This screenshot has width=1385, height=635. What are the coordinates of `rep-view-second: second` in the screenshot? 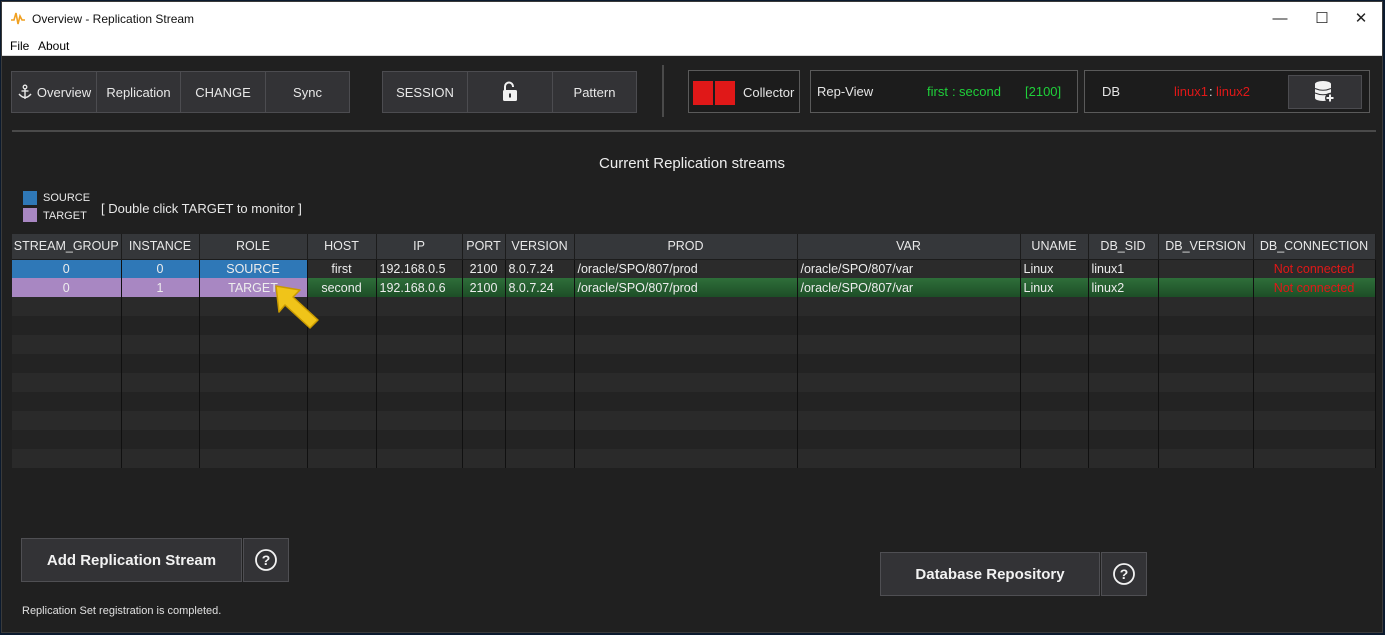 It's located at (980, 91).